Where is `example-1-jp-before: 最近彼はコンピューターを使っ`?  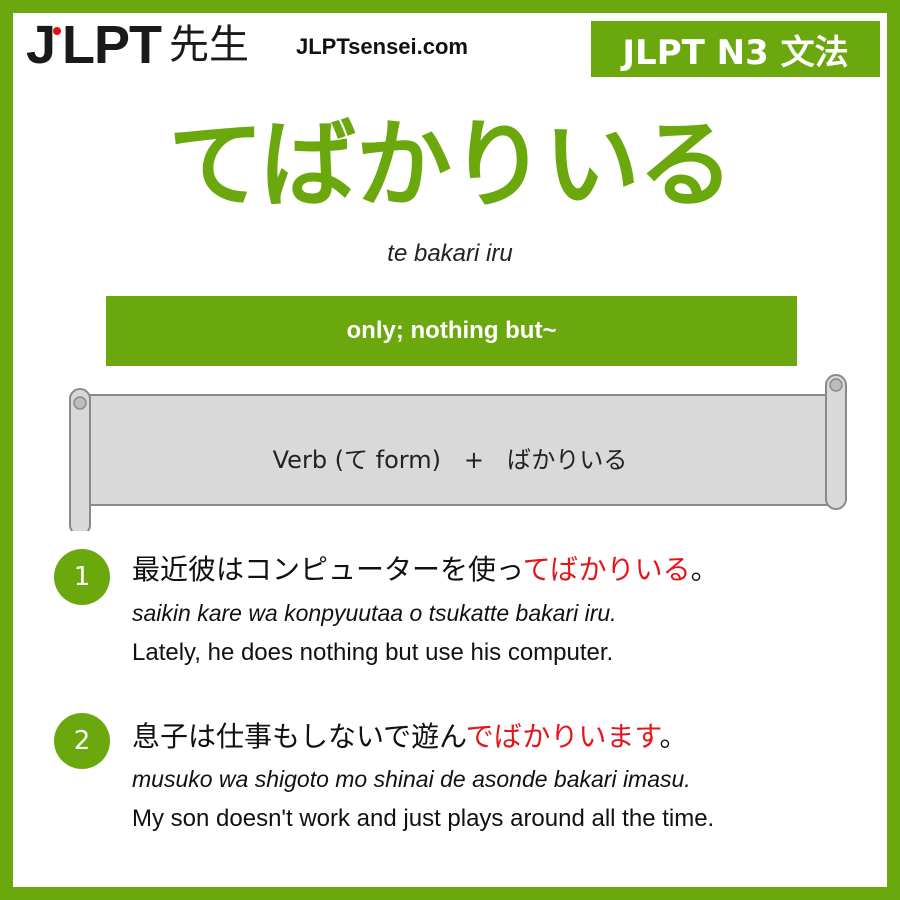
example-1-jp-before: 最近彼はコンピューターを使っ is located at coordinates (327, 569).